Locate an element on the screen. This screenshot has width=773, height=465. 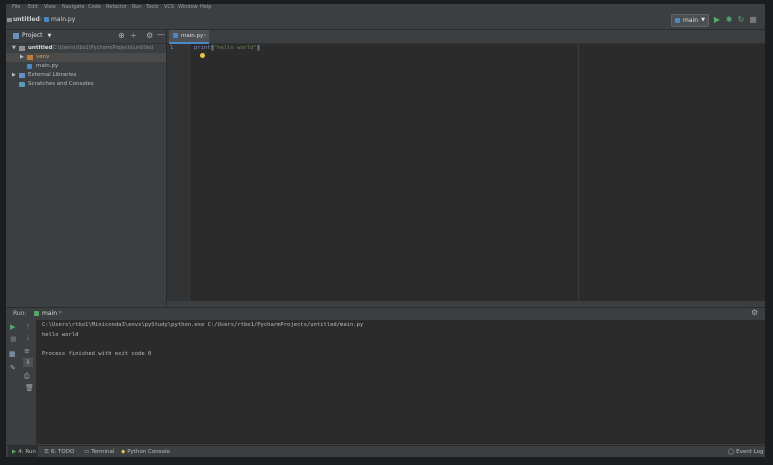
line-gutter: 1 is located at coordinates (178, 172).